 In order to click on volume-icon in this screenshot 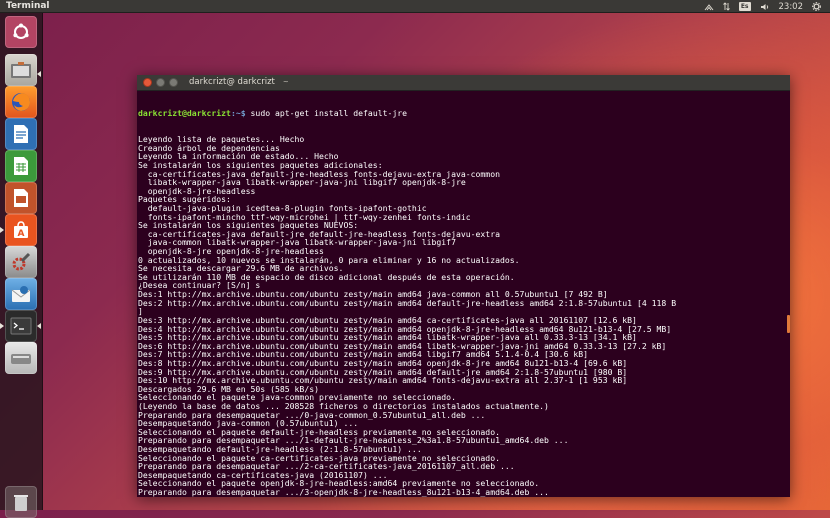, I will do `click(765, 6)`.